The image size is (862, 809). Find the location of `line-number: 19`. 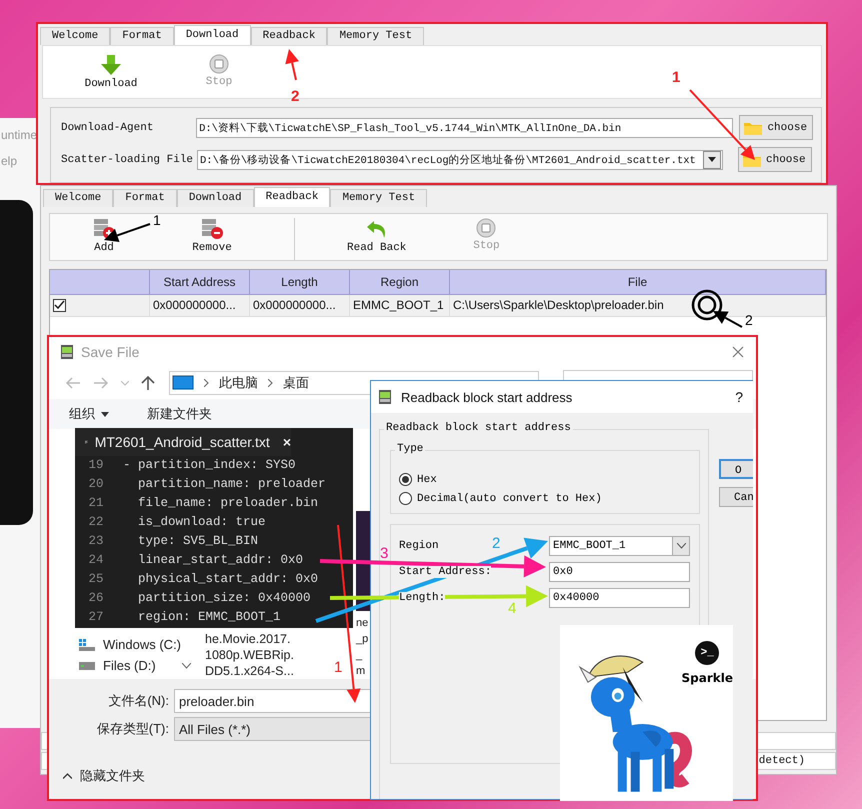

line-number: 19 is located at coordinates (95, 465).